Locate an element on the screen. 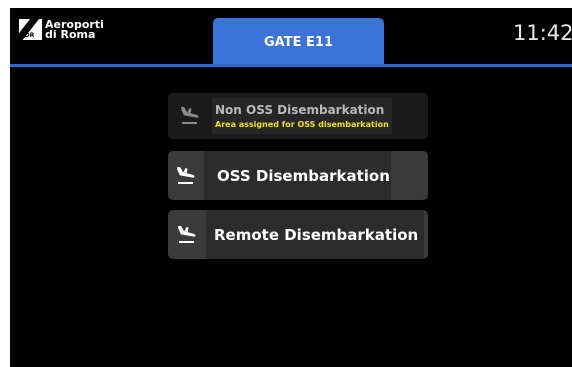 The height and width of the screenshot is (367, 572). oss-disembarkation-button: OSS Disembarkation is located at coordinates (298, 175).